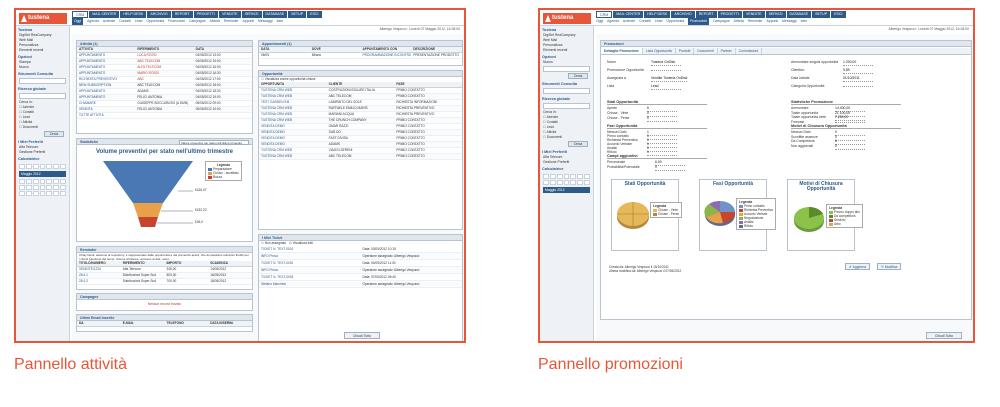  I want to click on tab-prodotti: Prodotti, so click(685, 51).